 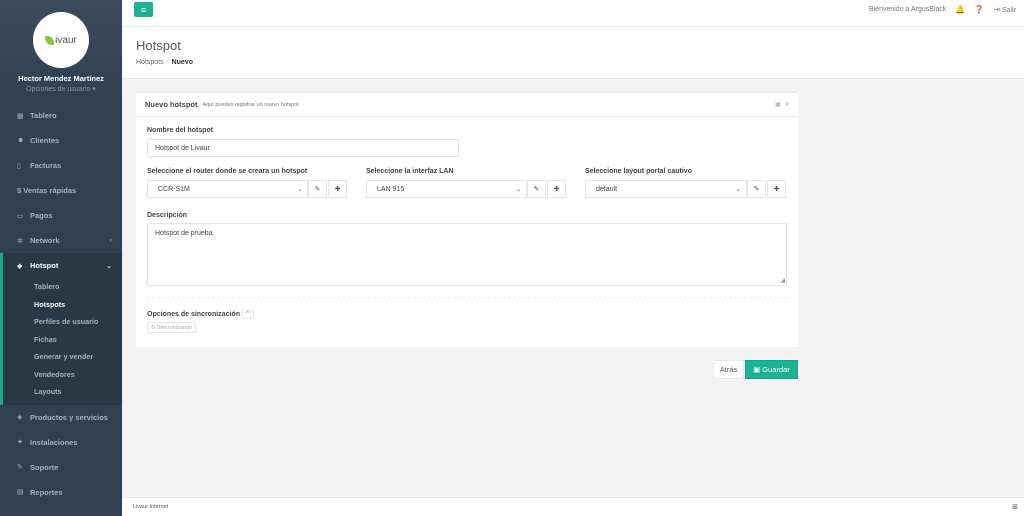 I want to click on sidebar-item-network: ✲ Network ‹, so click(x=61, y=240).